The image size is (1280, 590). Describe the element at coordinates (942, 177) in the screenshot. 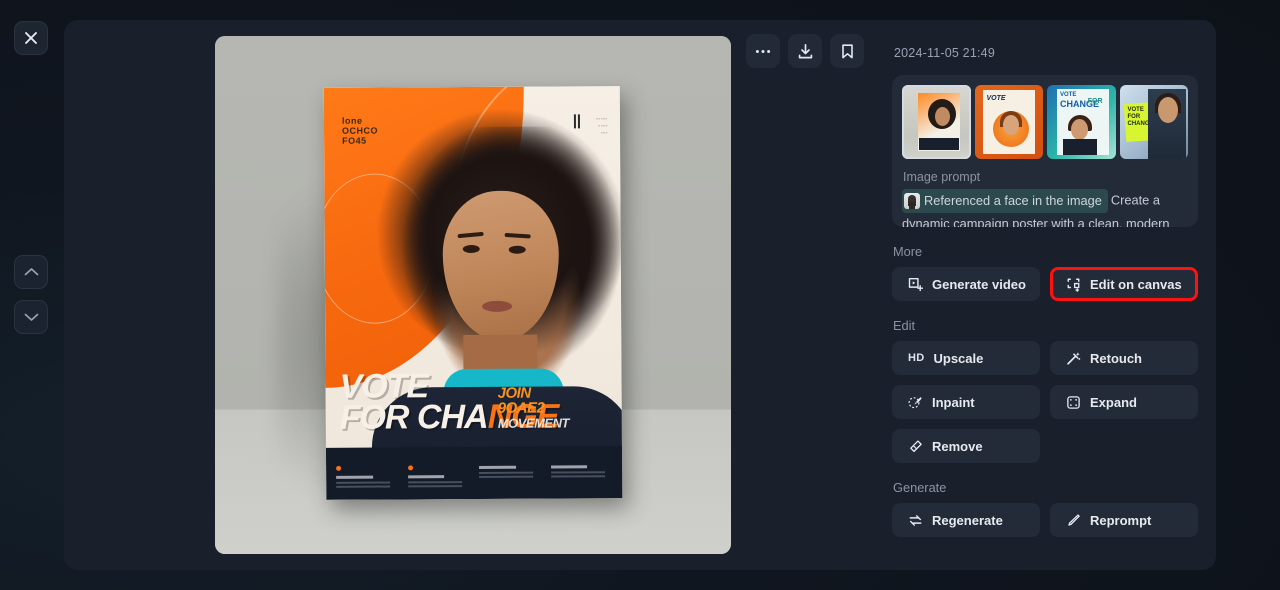

I see `prompt-label: Image prompt` at that location.